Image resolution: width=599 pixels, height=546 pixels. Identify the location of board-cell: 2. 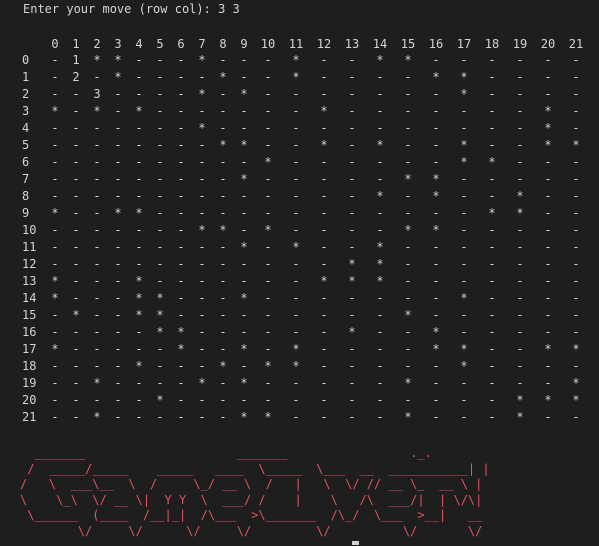
(75, 77).